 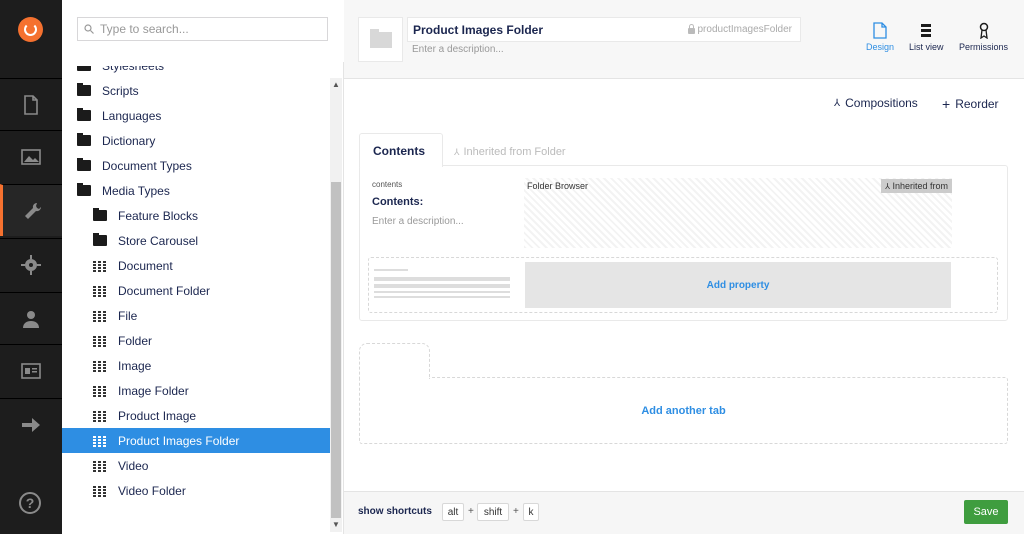 I want to click on tree-item: Feature Blocks, so click(x=196, y=215).